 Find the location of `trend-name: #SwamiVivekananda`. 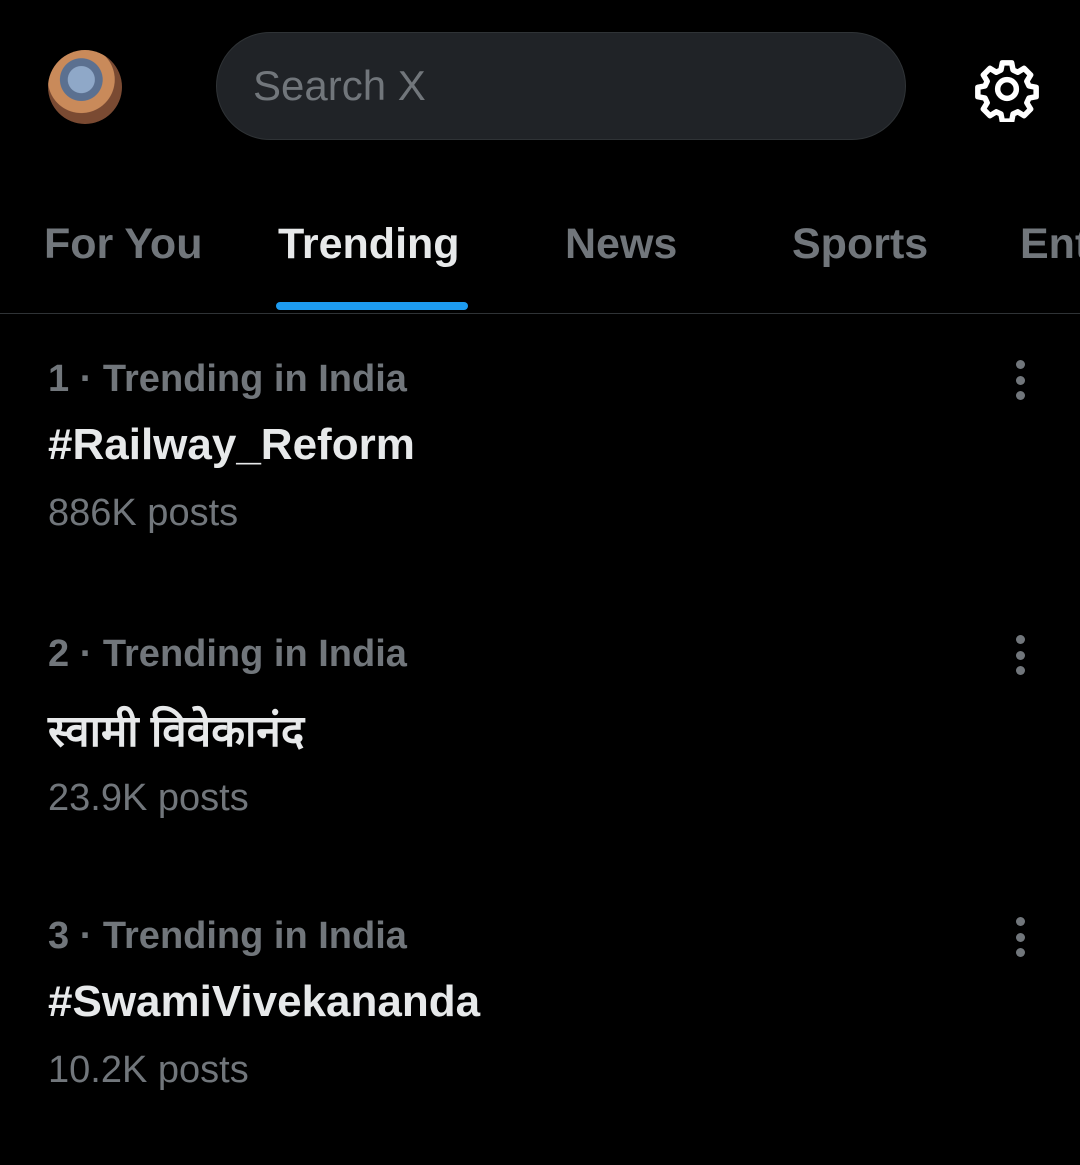

trend-name: #SwamiVivekananda is located at coordinates (264, 1001).